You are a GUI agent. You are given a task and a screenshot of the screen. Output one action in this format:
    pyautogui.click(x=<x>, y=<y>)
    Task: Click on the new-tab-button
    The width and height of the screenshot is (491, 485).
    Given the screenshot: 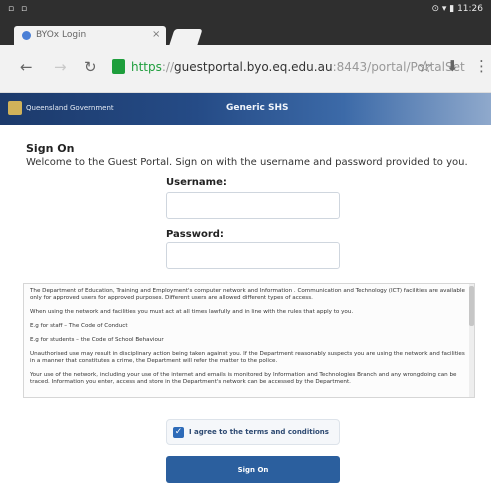 What is the action you would take?
    pyautogui.click(x=186, y=37)
    